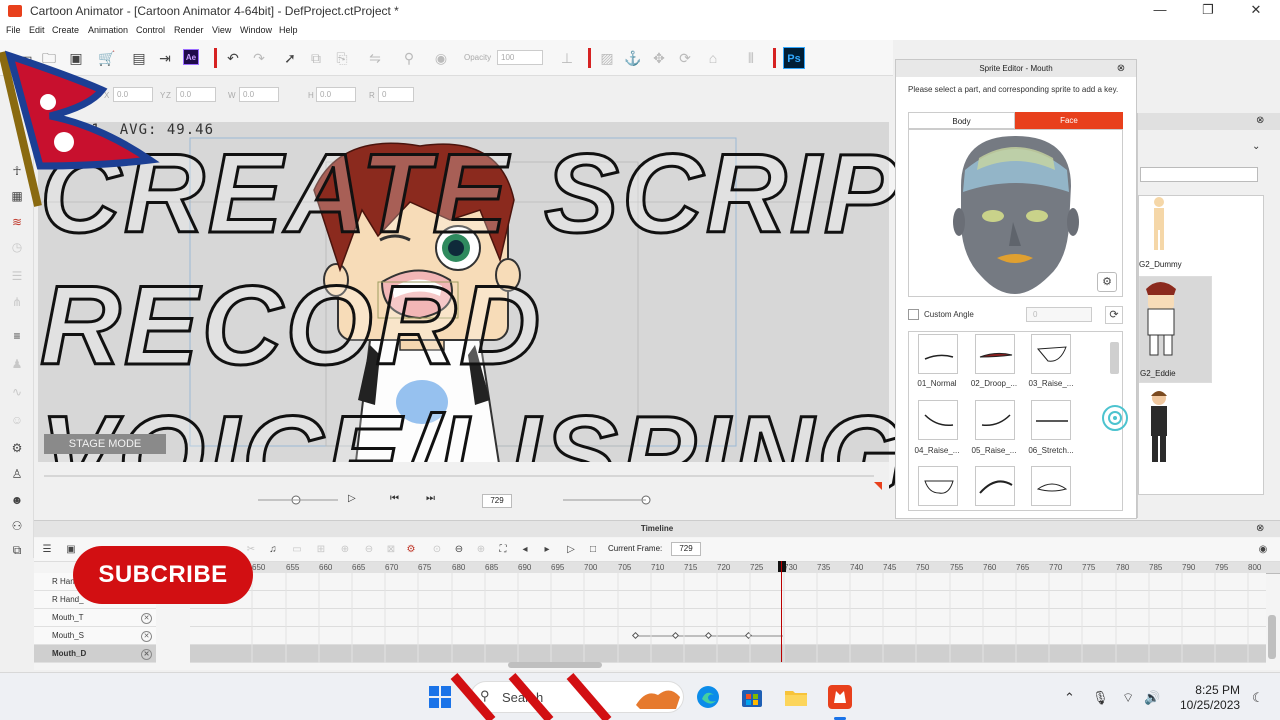 The height and width of the screenshot is (720, 1280). I want to click on pin-icon: ⚓, so click(633, 58).